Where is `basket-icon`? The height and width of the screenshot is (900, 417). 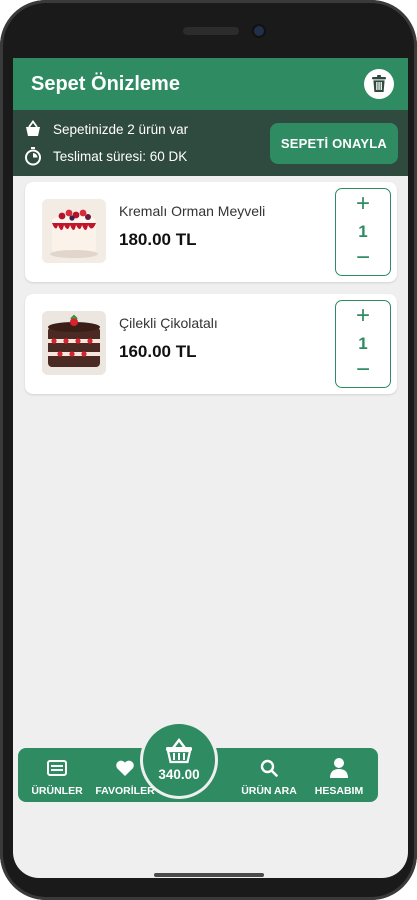 basket-icon is located at coordinates (33, 128).